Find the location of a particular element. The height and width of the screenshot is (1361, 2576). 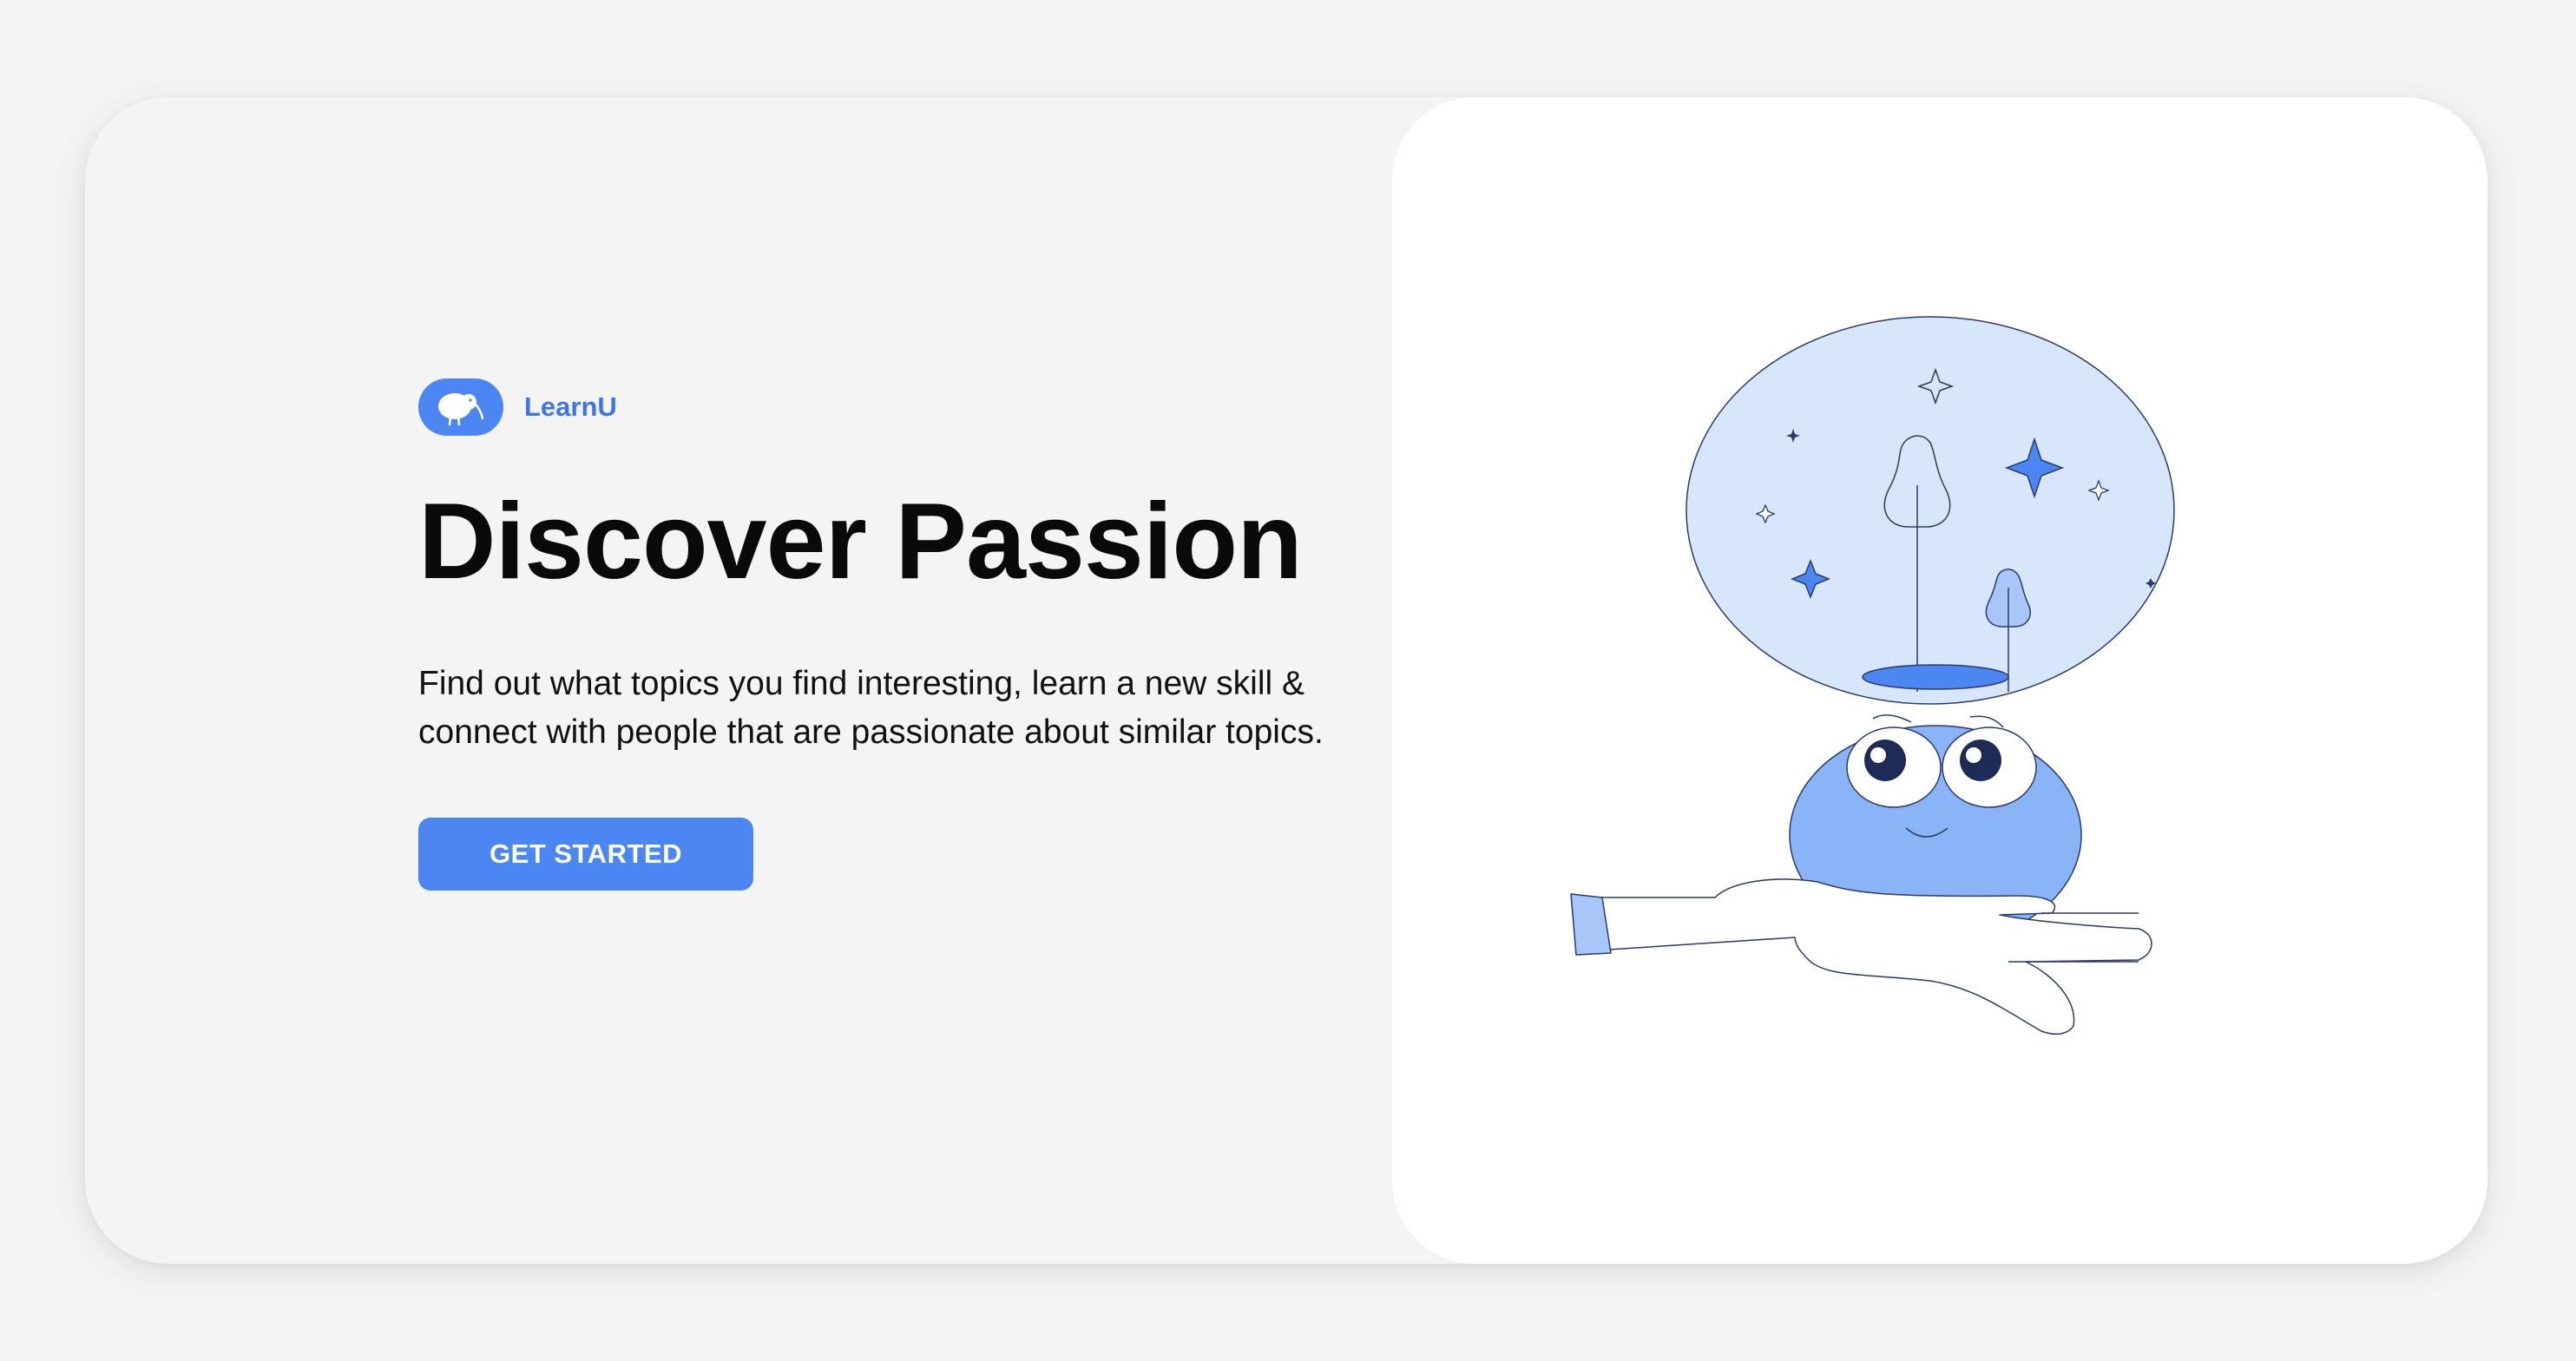

mind-bulb-hand-illustration is located at coordinates (1872, 676).